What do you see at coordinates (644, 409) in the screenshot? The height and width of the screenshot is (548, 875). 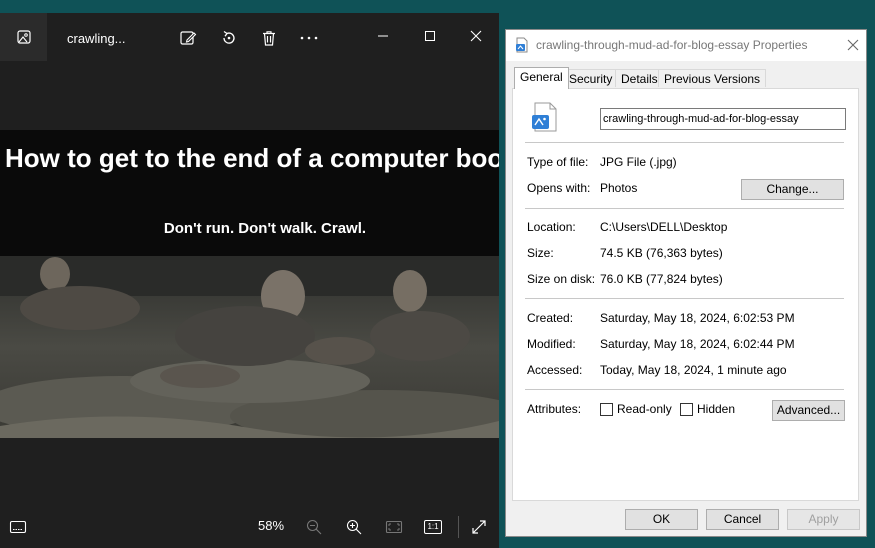 I see `readonly-label: Read-only` at bounding box center [644, 409].